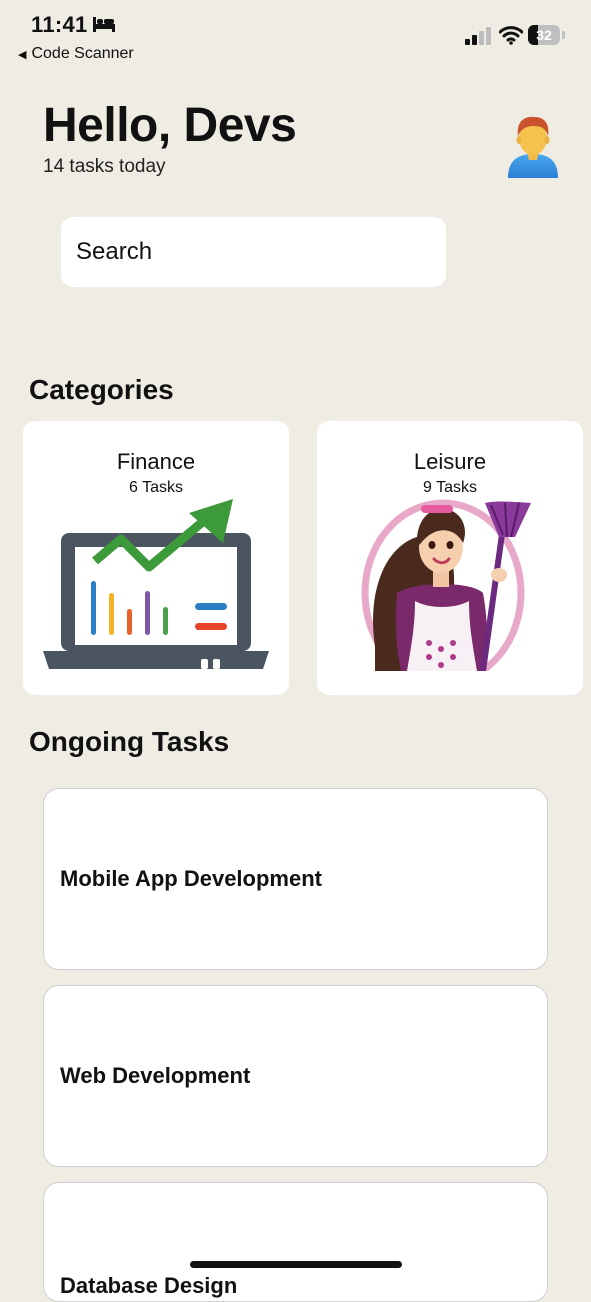 This screenshot has height=1302, width=591. I want to click on task-title: Database Design, so click(149, 1285).